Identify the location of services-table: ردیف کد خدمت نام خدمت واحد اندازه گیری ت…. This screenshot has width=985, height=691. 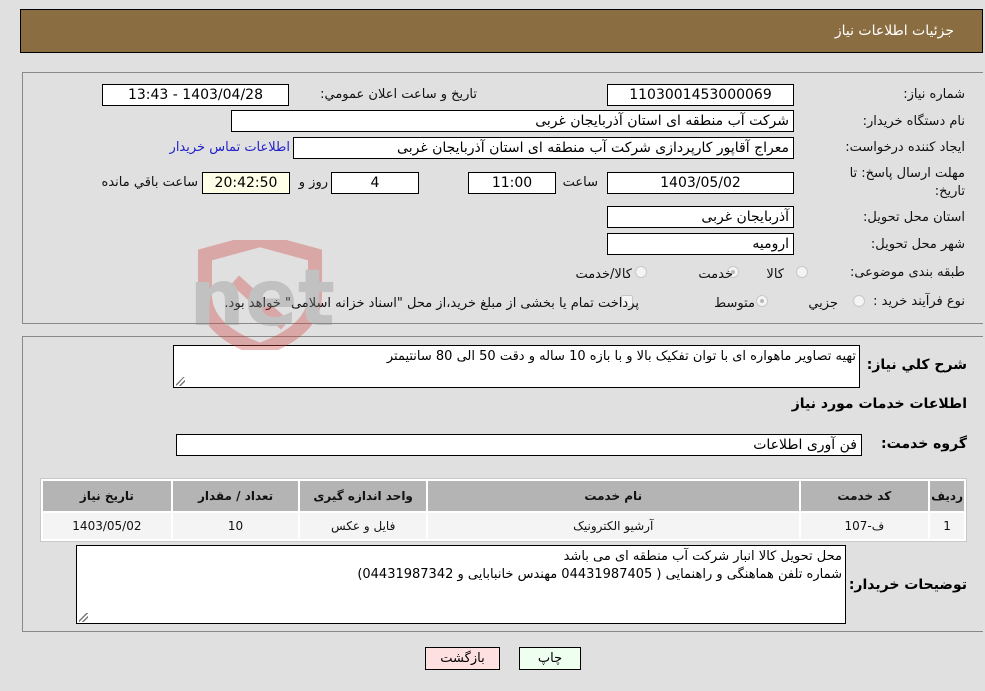
(503, 510).